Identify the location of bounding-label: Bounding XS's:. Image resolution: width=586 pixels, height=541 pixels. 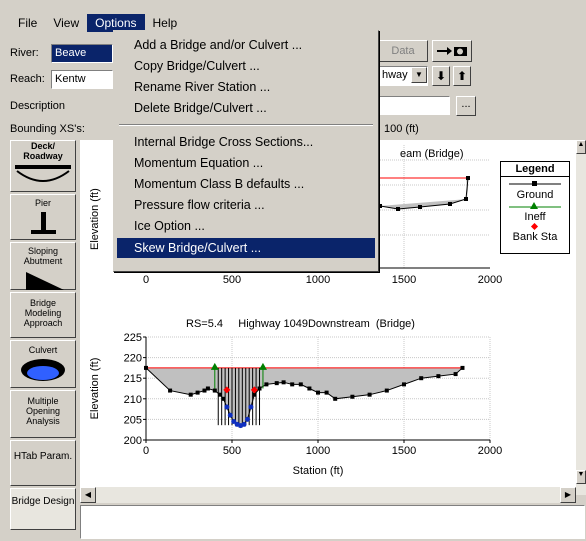
(47, 129).